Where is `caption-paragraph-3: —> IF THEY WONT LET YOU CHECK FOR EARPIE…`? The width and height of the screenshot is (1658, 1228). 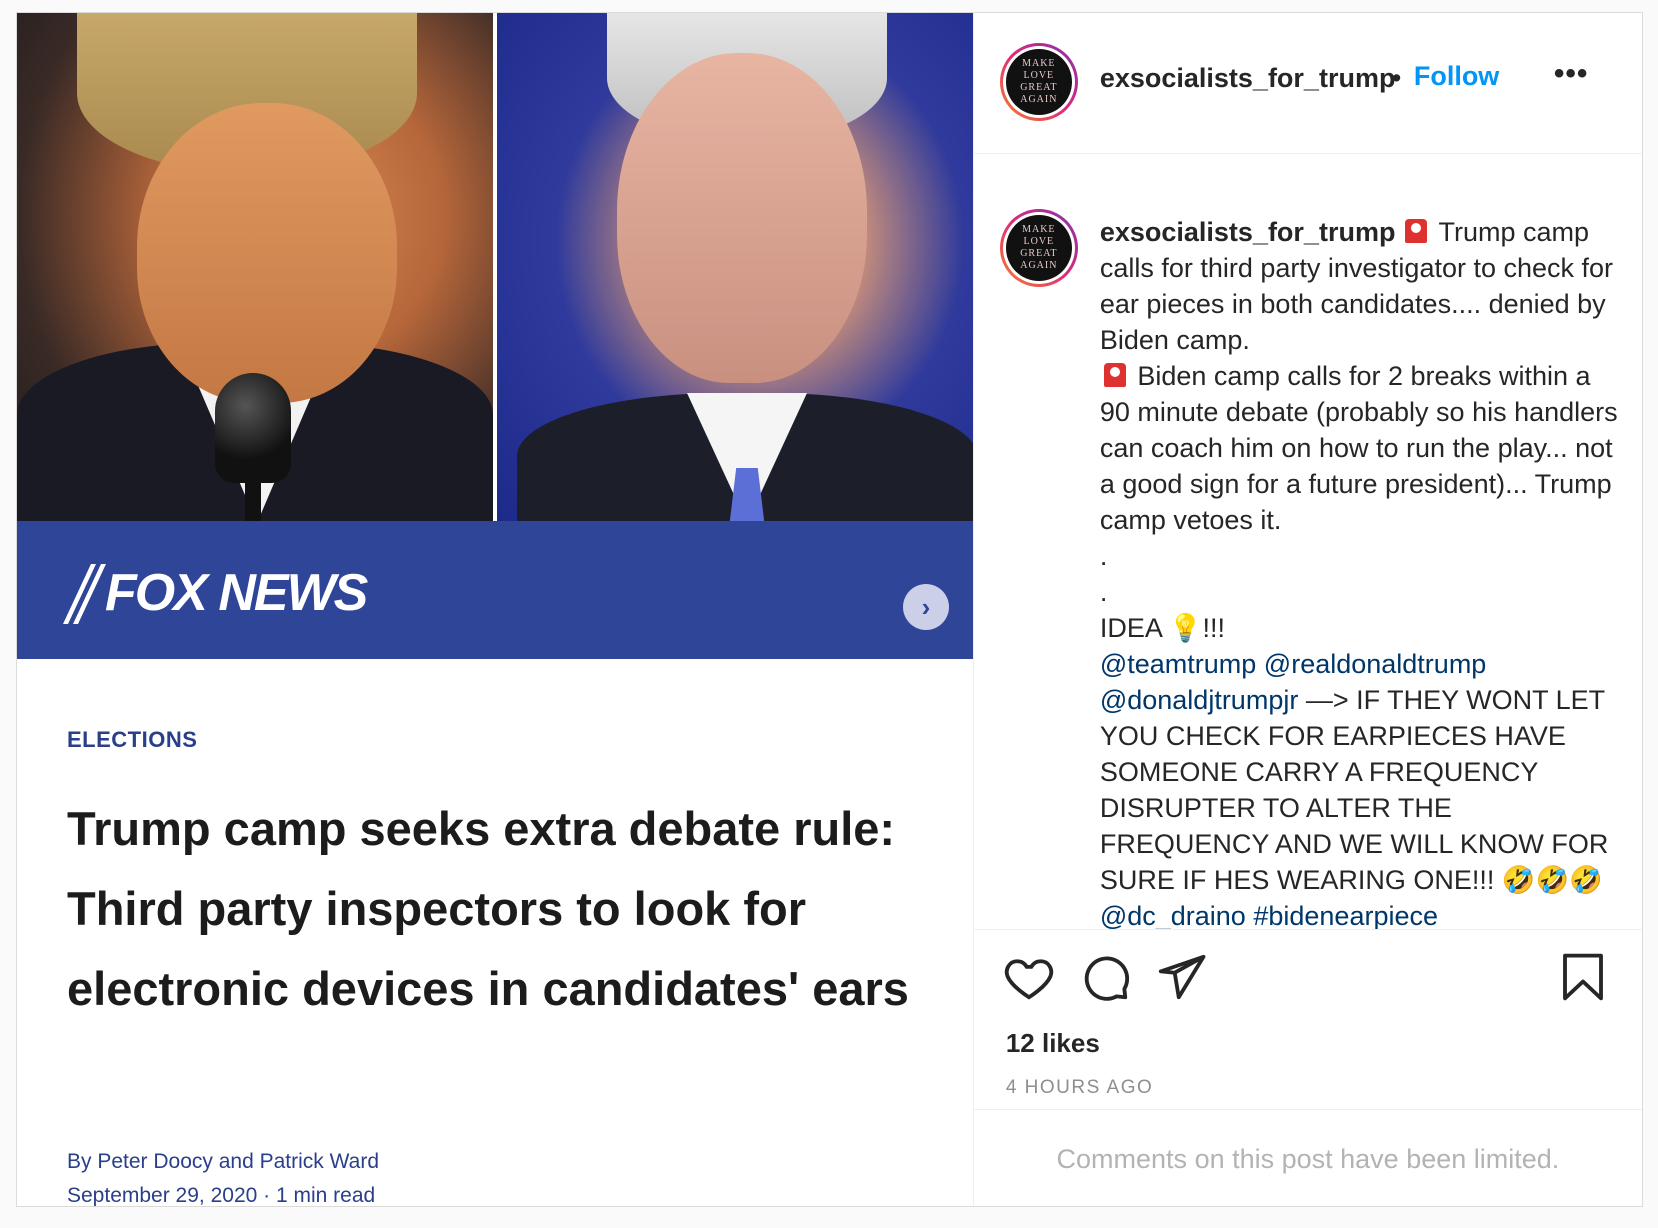
caption-paragraph-3: —> IF THEY WONT LET YOU CHECK FOR EARPIE… is located at coordinates (1354, 790).